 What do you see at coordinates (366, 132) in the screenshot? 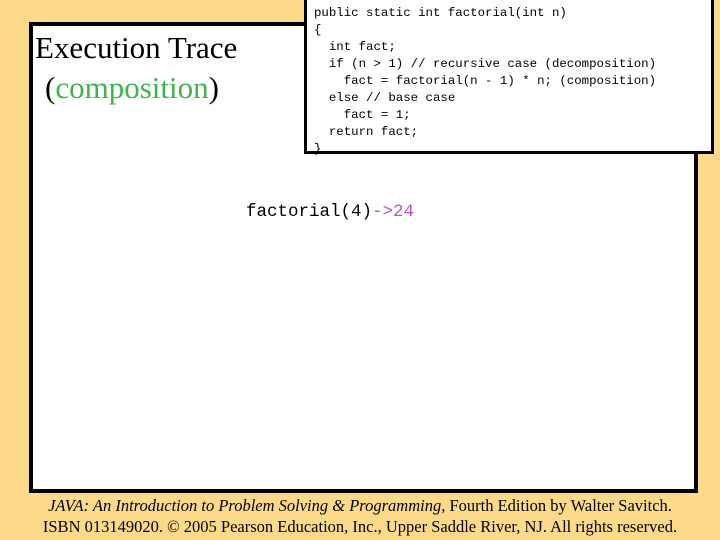
I see `code-line: return fact;` at bounding box center [366, 132].